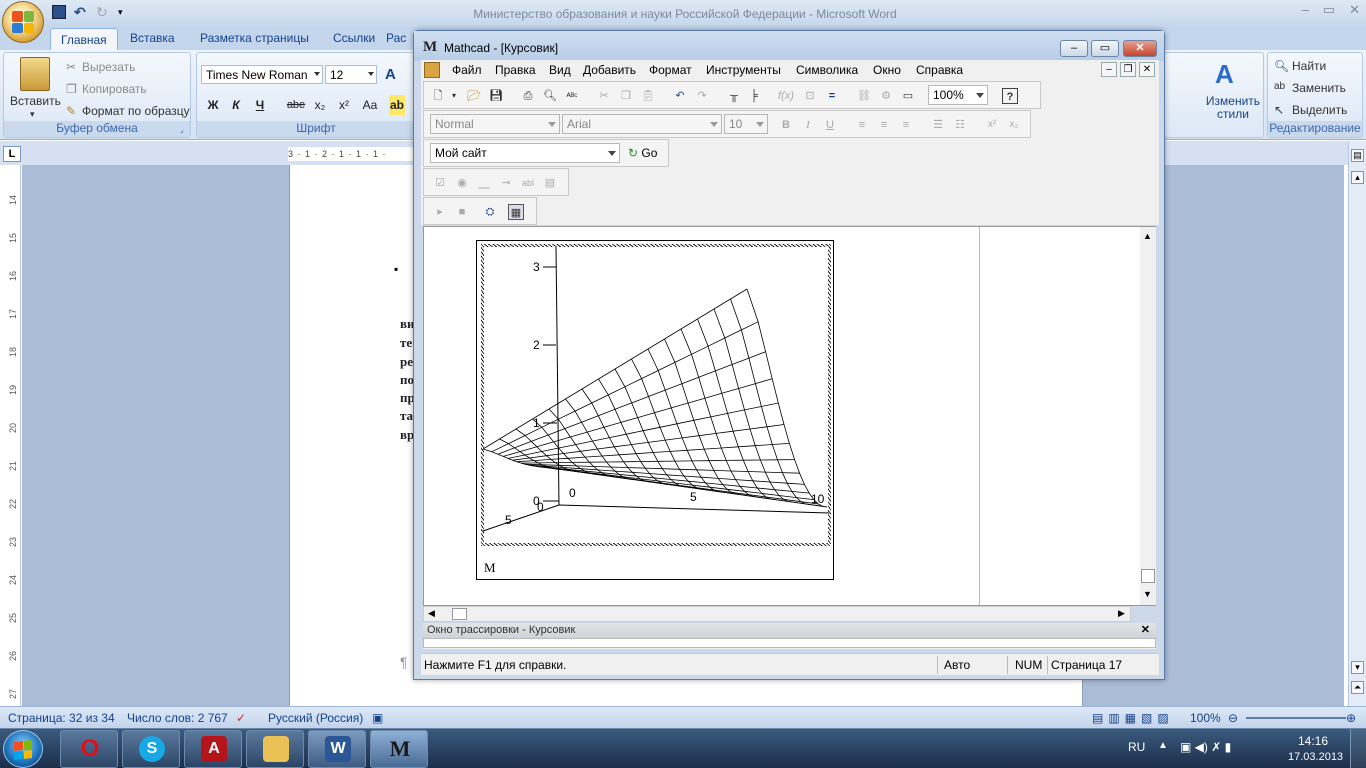 The height and width of the screenshot is (768, 1366). Describe the element at coordinates (396, 38) in the screenshot. I see `tab-mailings: Рас` at that location.